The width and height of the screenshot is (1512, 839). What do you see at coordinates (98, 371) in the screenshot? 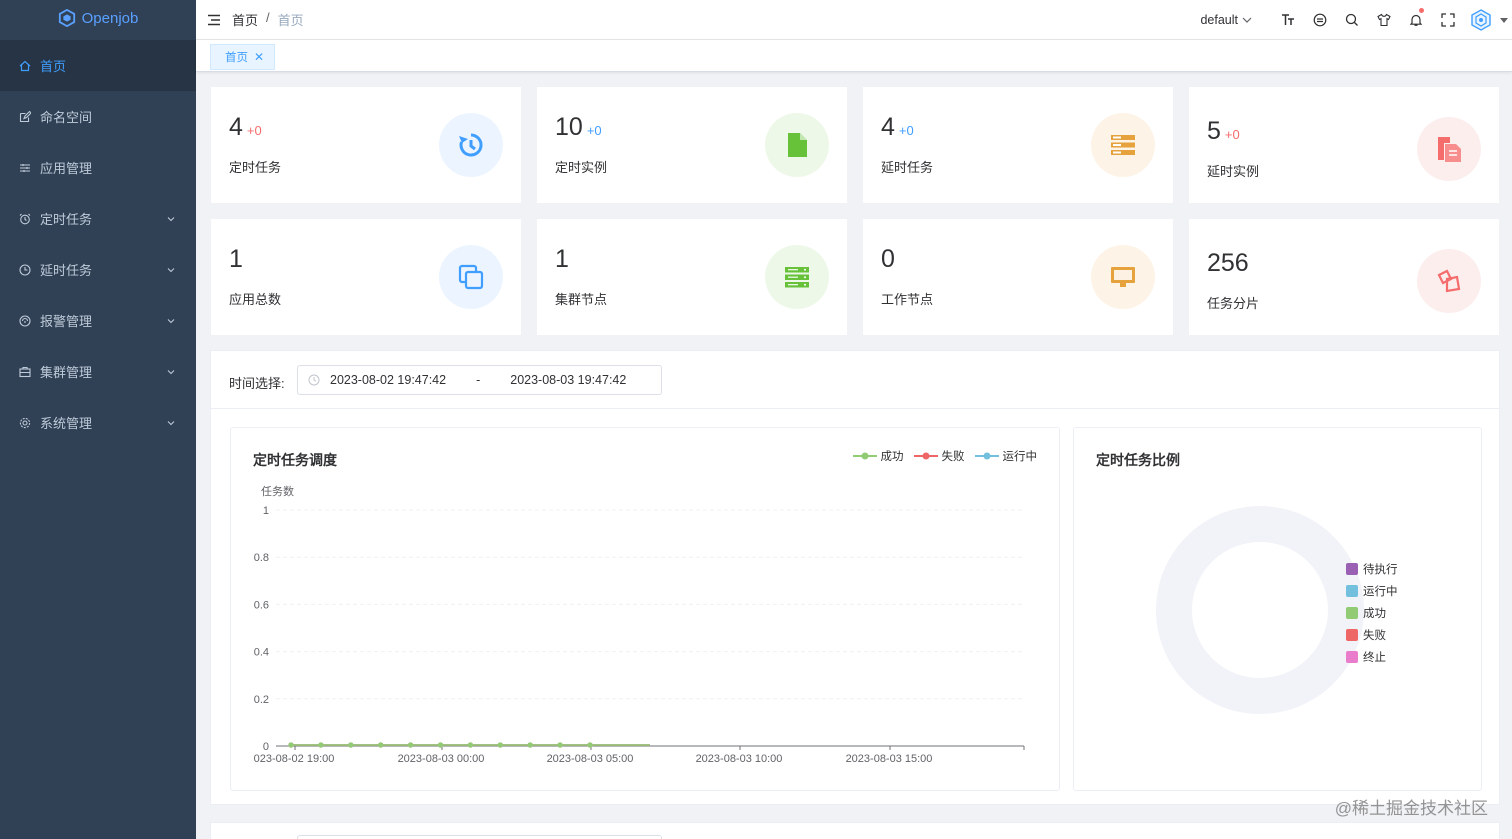
I see `sidebar-item-6: 集群管理` at bounding box center [98, 371].